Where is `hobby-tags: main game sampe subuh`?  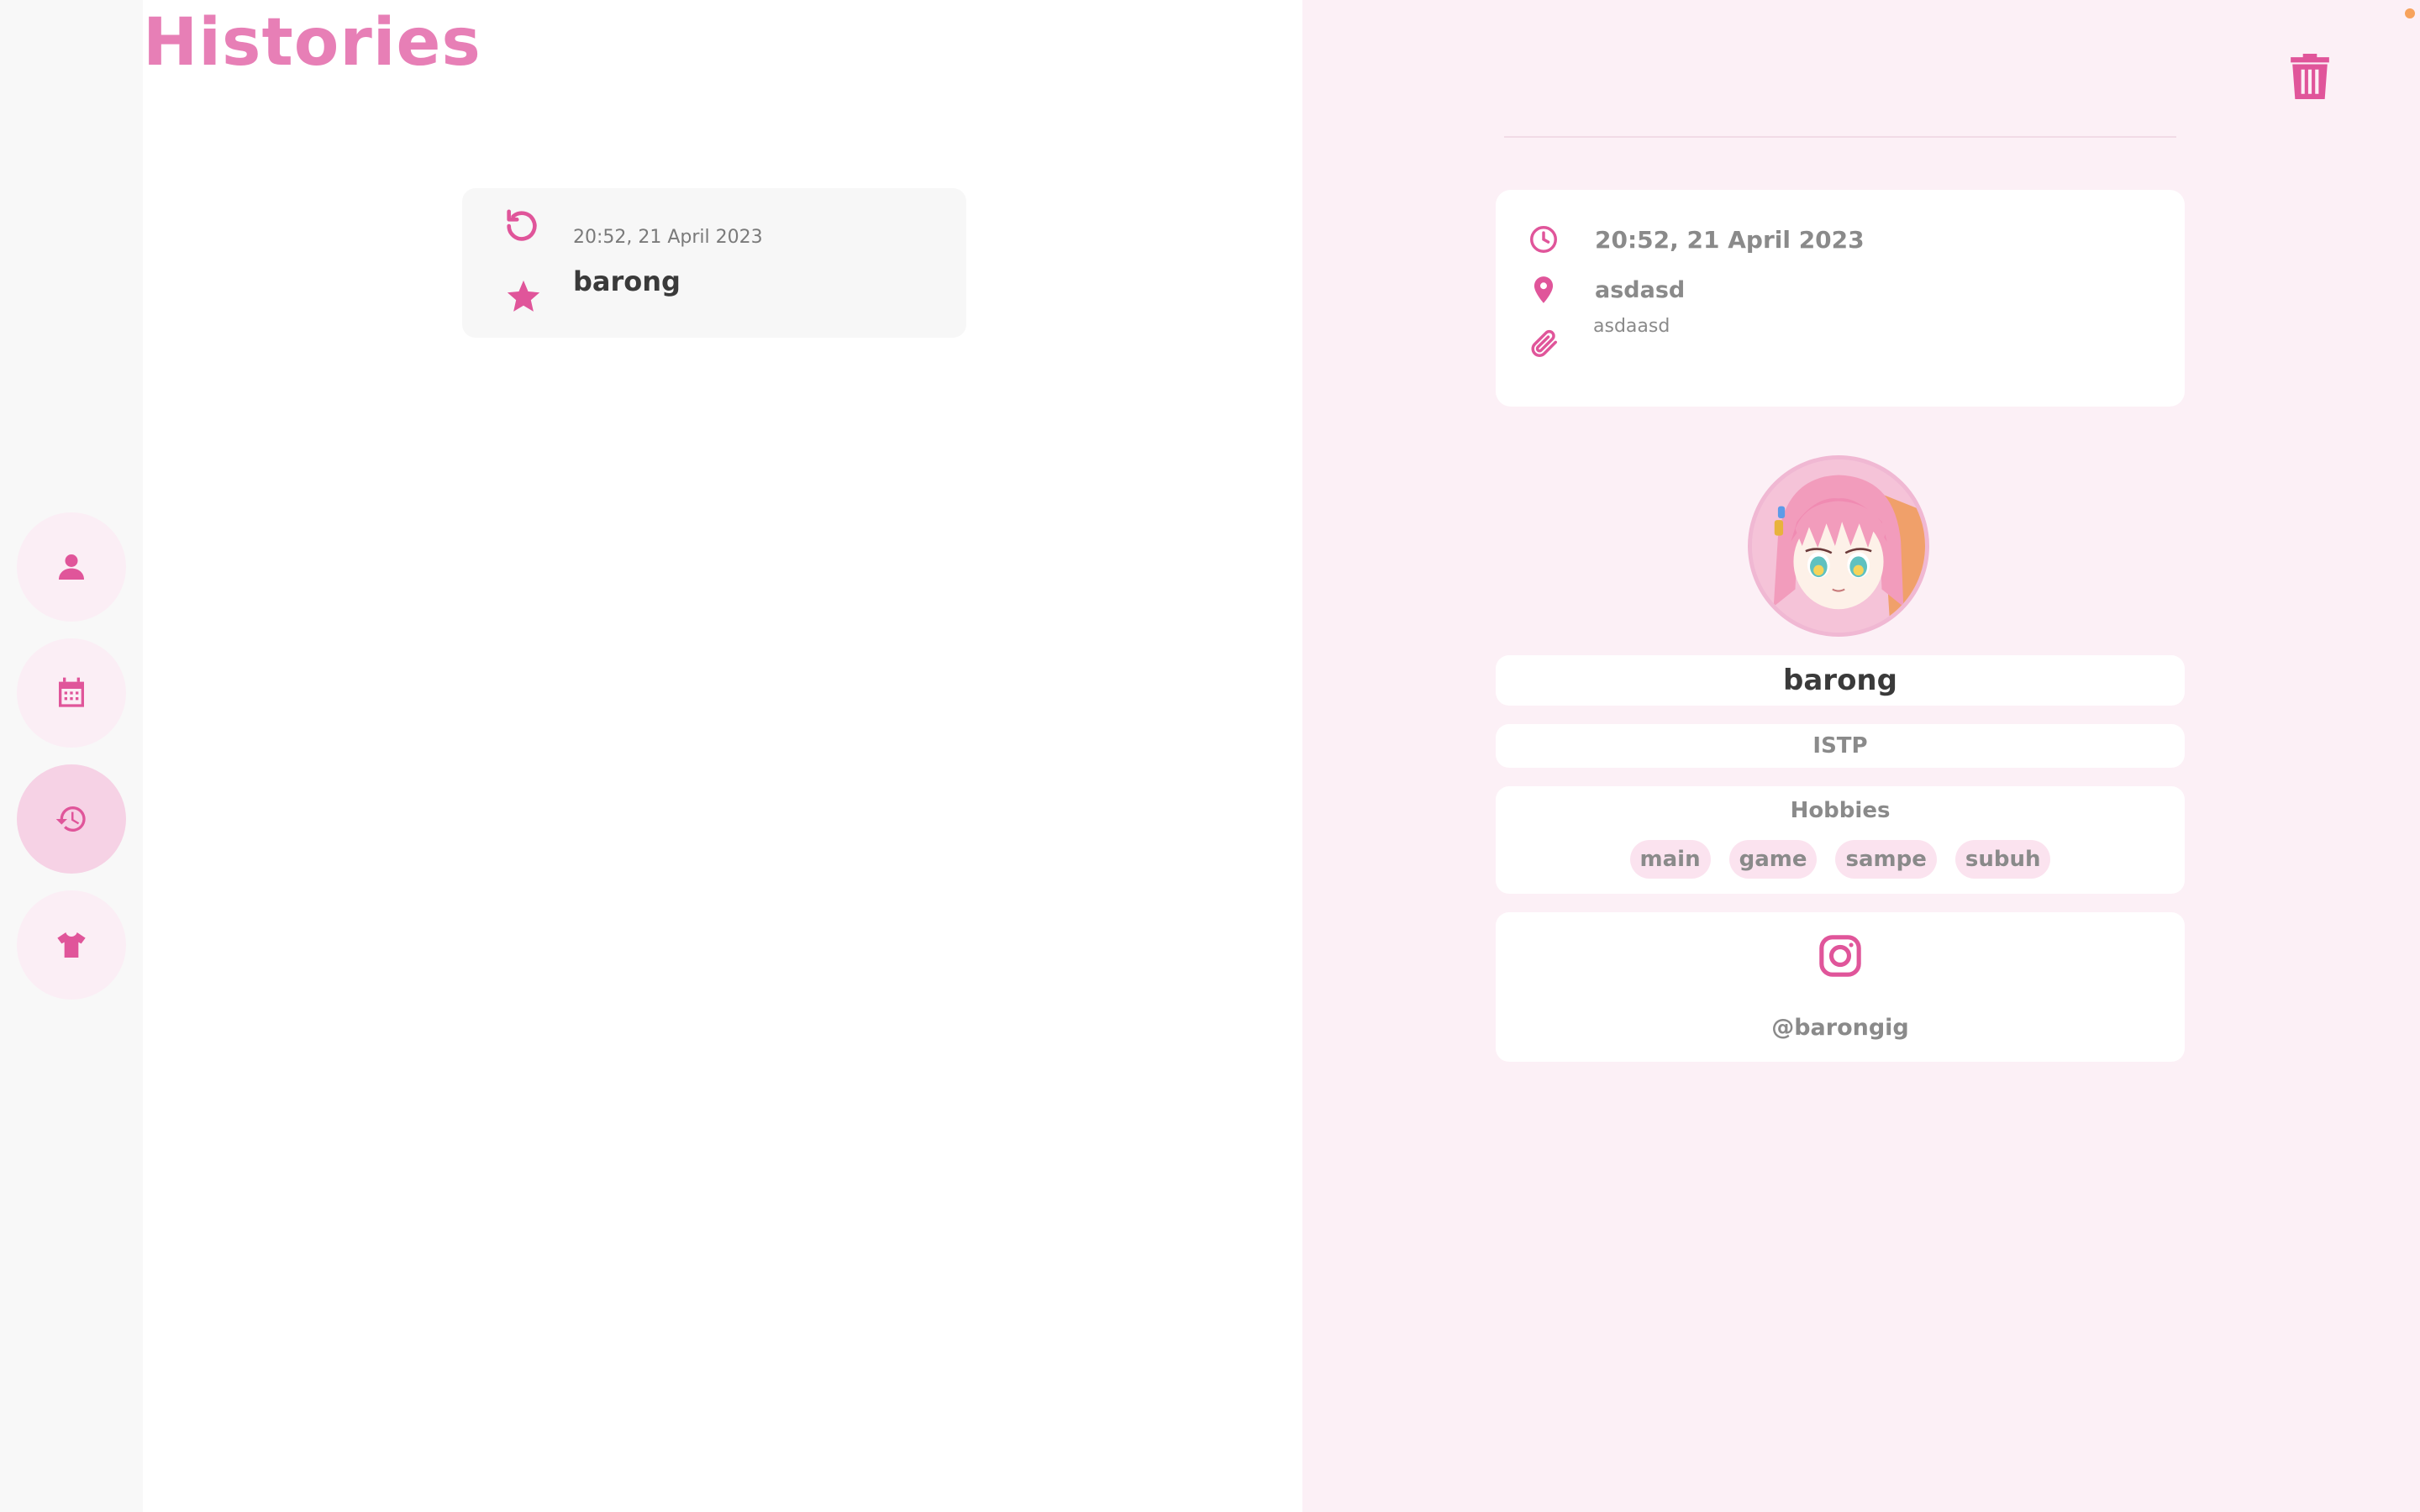
hobby-tags: main game sampe subuh is located at coordinates (1841, 859).